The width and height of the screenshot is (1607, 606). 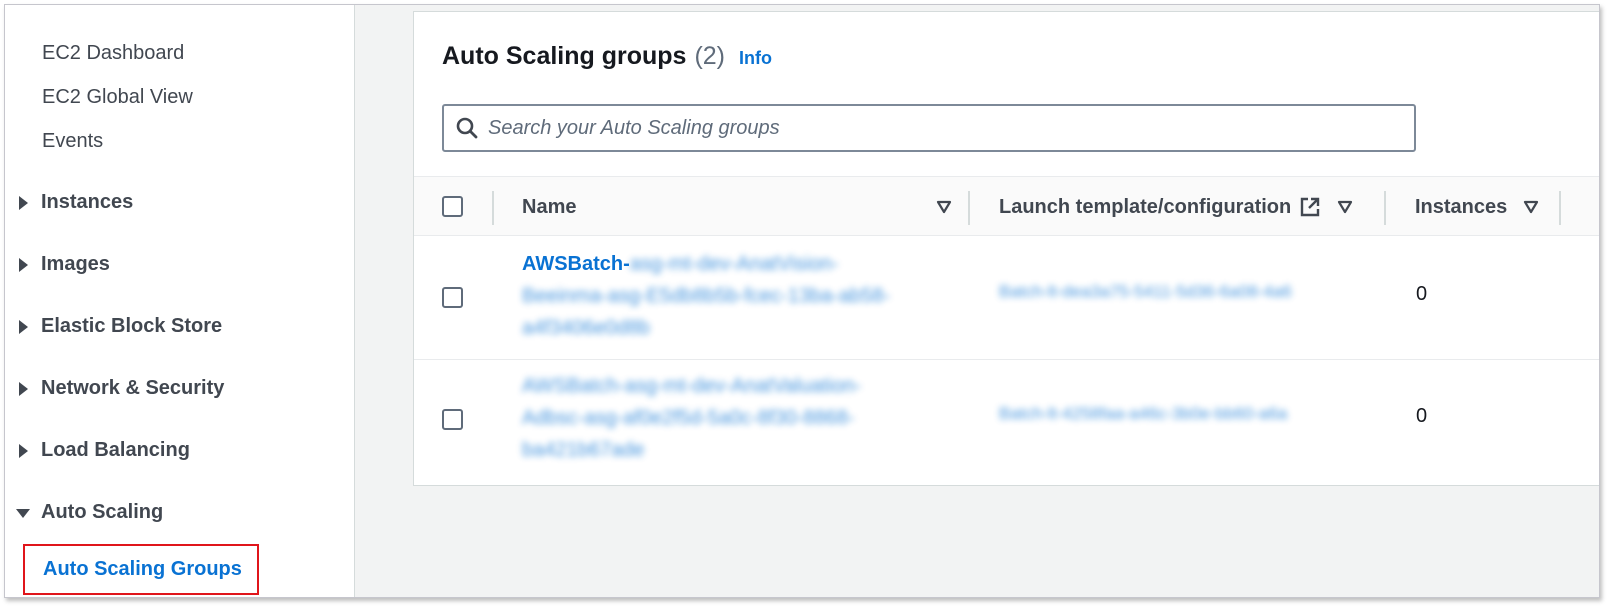 I want to click on sidebar-section-label: Images, so click(x=75, y=264).